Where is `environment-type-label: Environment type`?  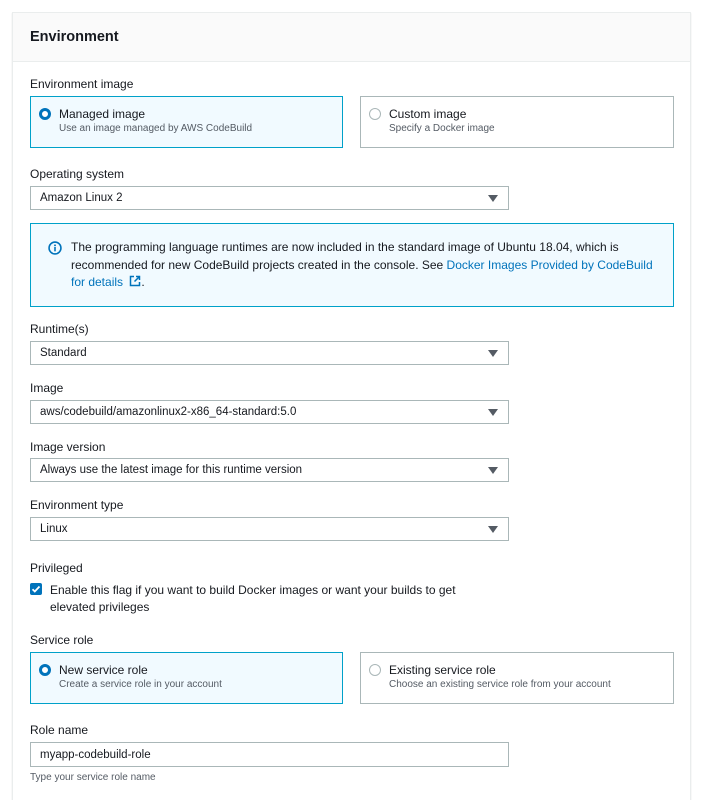
environment-type-label: Environment type is located at coordinates (77, 505).